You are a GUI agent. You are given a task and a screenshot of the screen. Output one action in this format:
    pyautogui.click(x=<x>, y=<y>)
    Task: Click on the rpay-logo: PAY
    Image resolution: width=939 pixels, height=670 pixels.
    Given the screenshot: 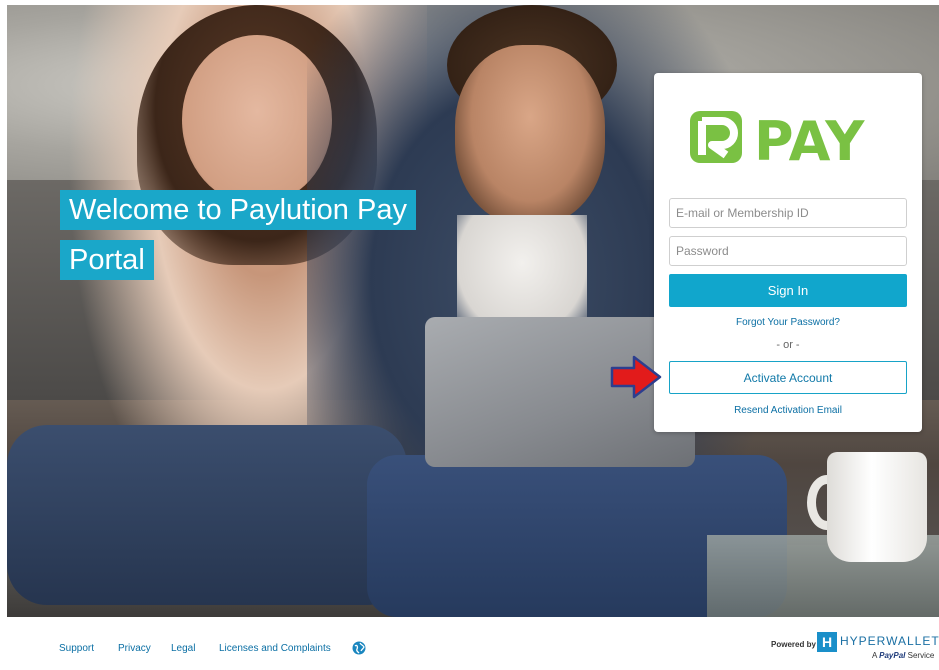 What is the action you would take?
    pyautogui.click(x=788, y=138)
    